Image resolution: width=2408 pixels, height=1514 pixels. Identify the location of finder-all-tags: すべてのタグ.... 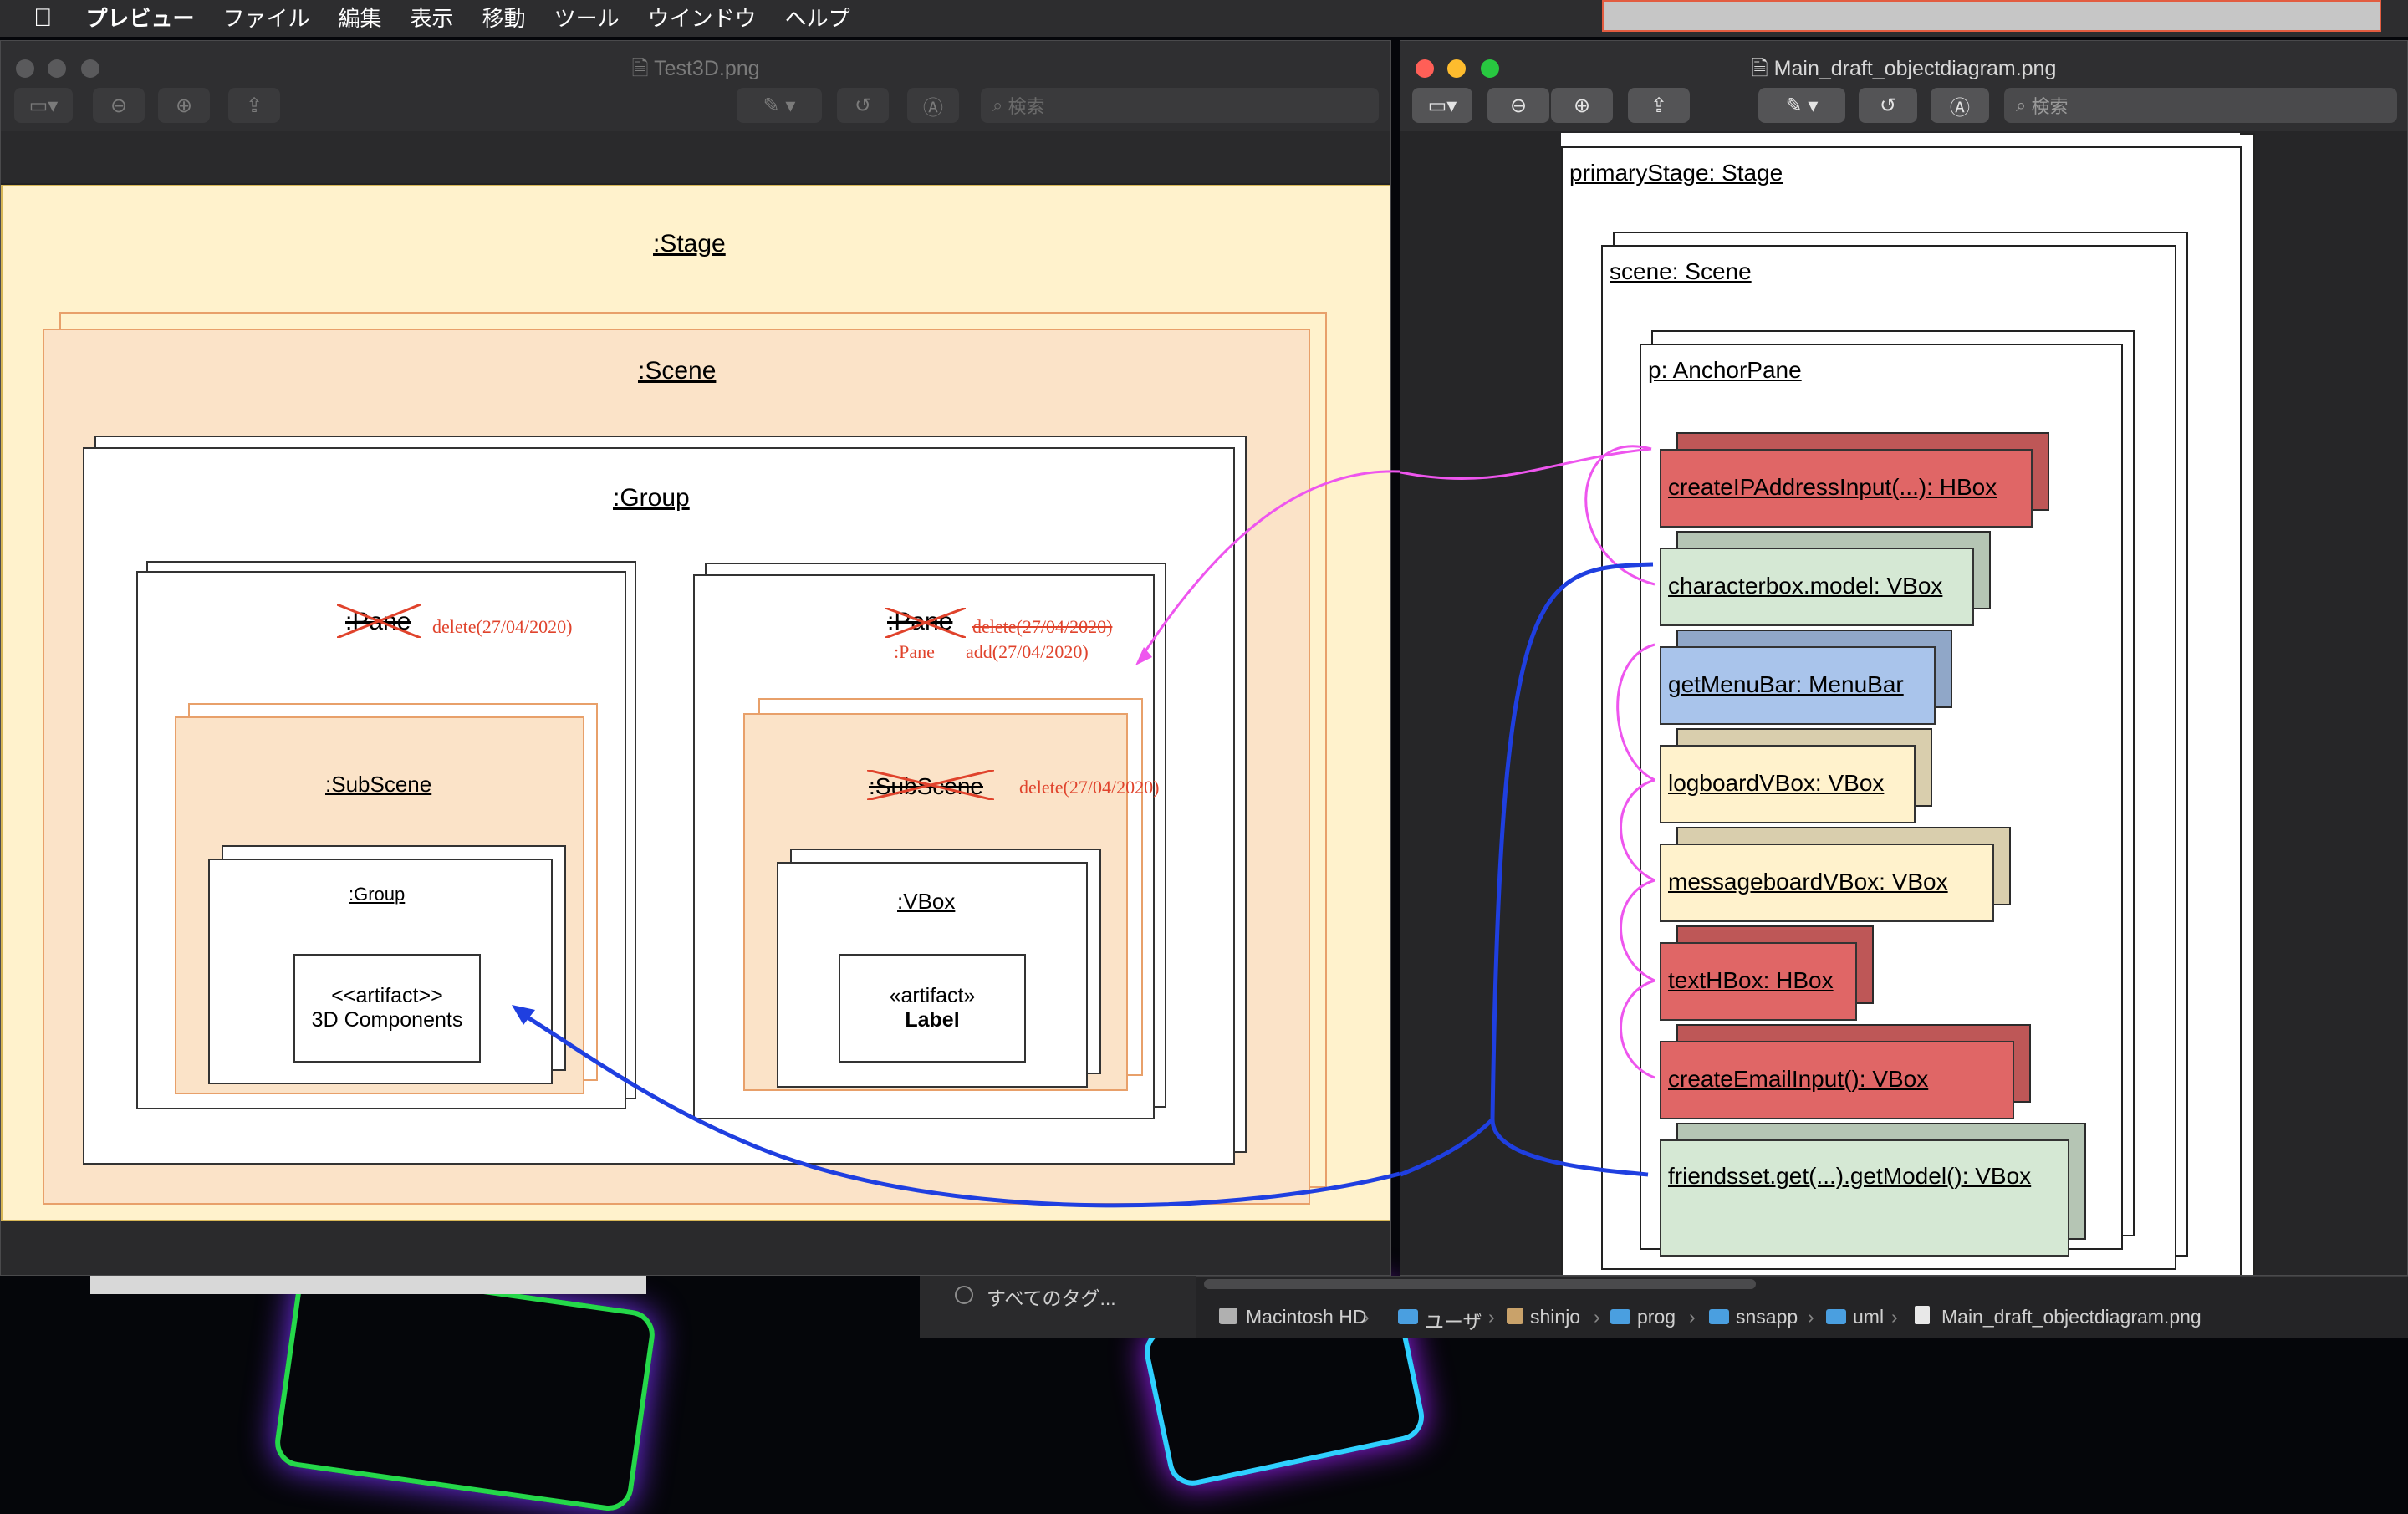
(1051, 1296).